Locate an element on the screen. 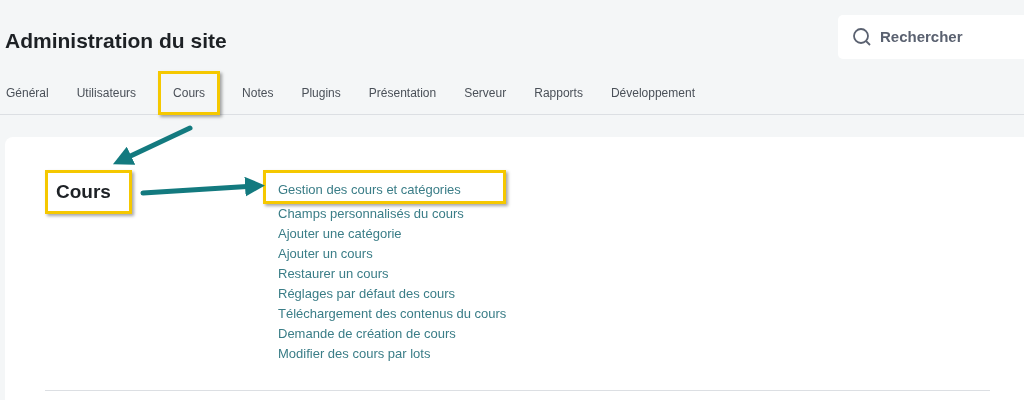 This screenshot has width=1024, height=400. nav-tab: Présentation is located at coordinates (402, 92).